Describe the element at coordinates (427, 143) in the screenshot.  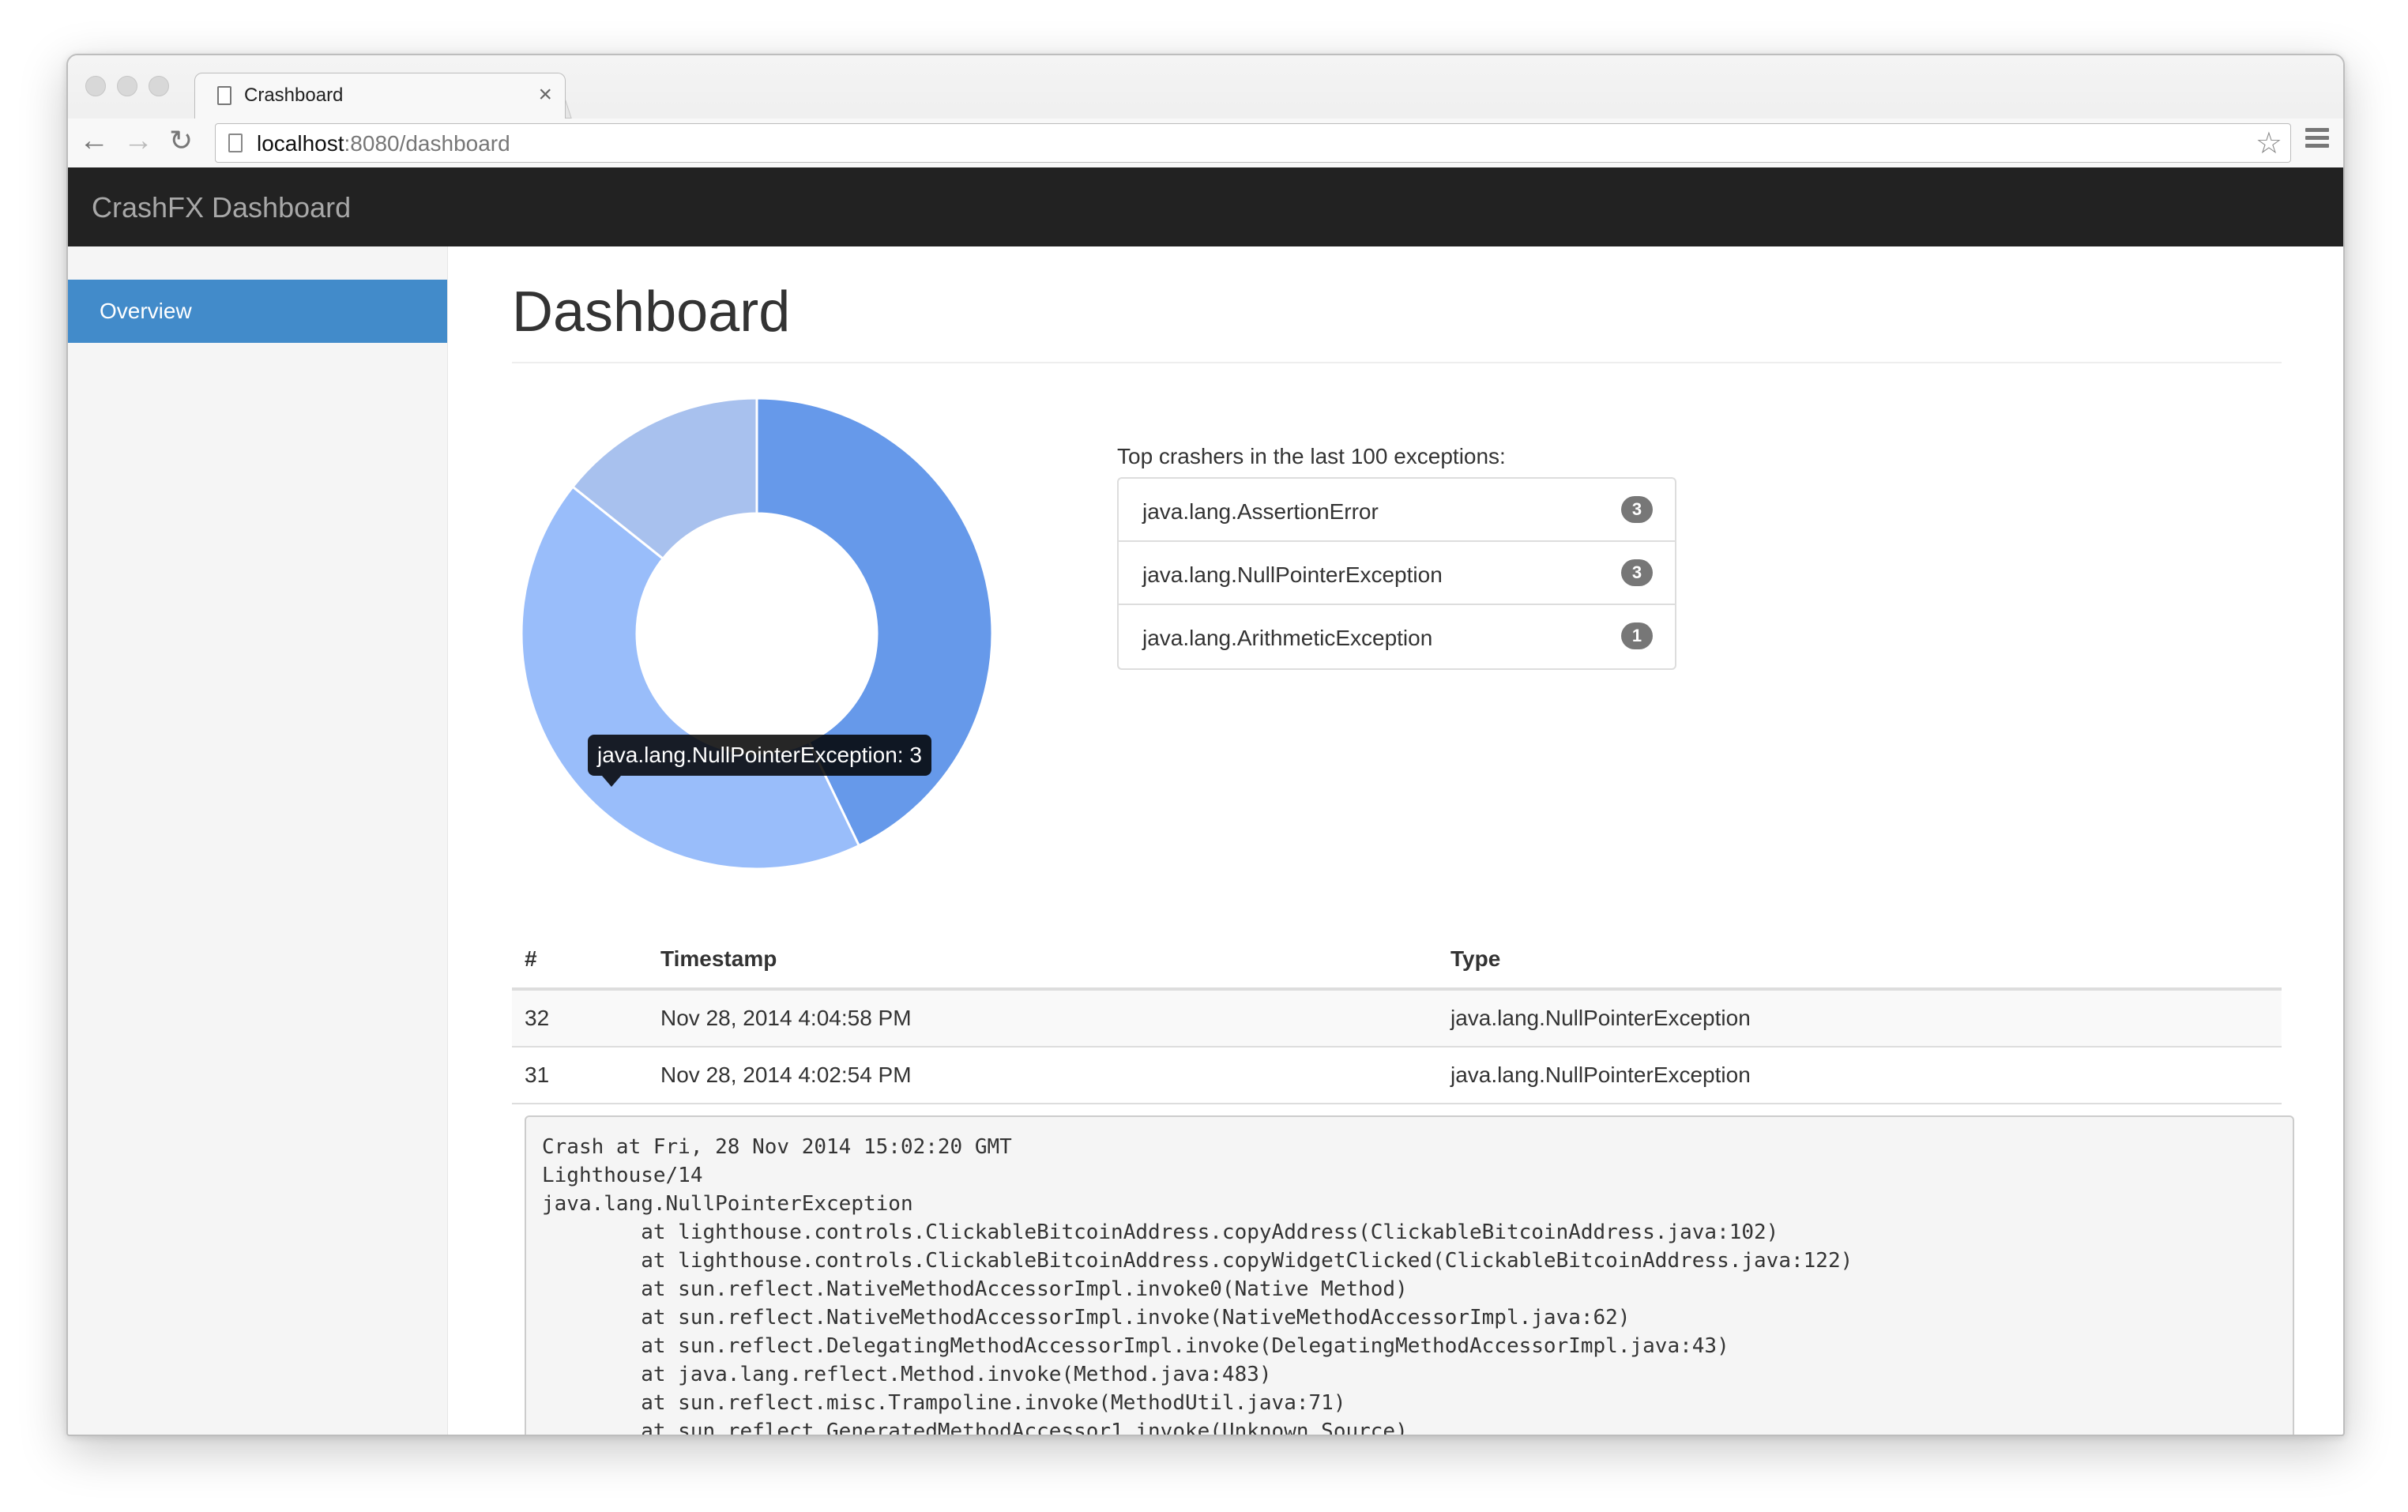
I see `url-path: :8080/dashboard` at that location.